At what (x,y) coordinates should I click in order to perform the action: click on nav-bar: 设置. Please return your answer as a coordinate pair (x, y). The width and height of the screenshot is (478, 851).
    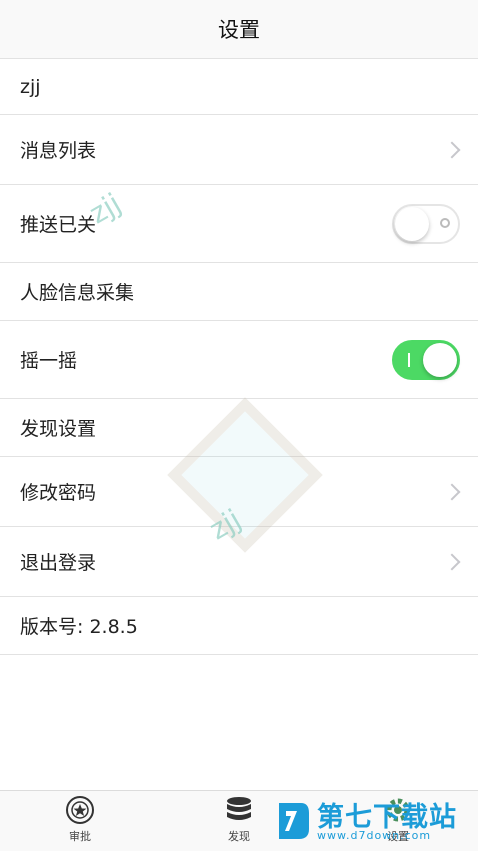
    Looking at the image, I should click on (239, 29).